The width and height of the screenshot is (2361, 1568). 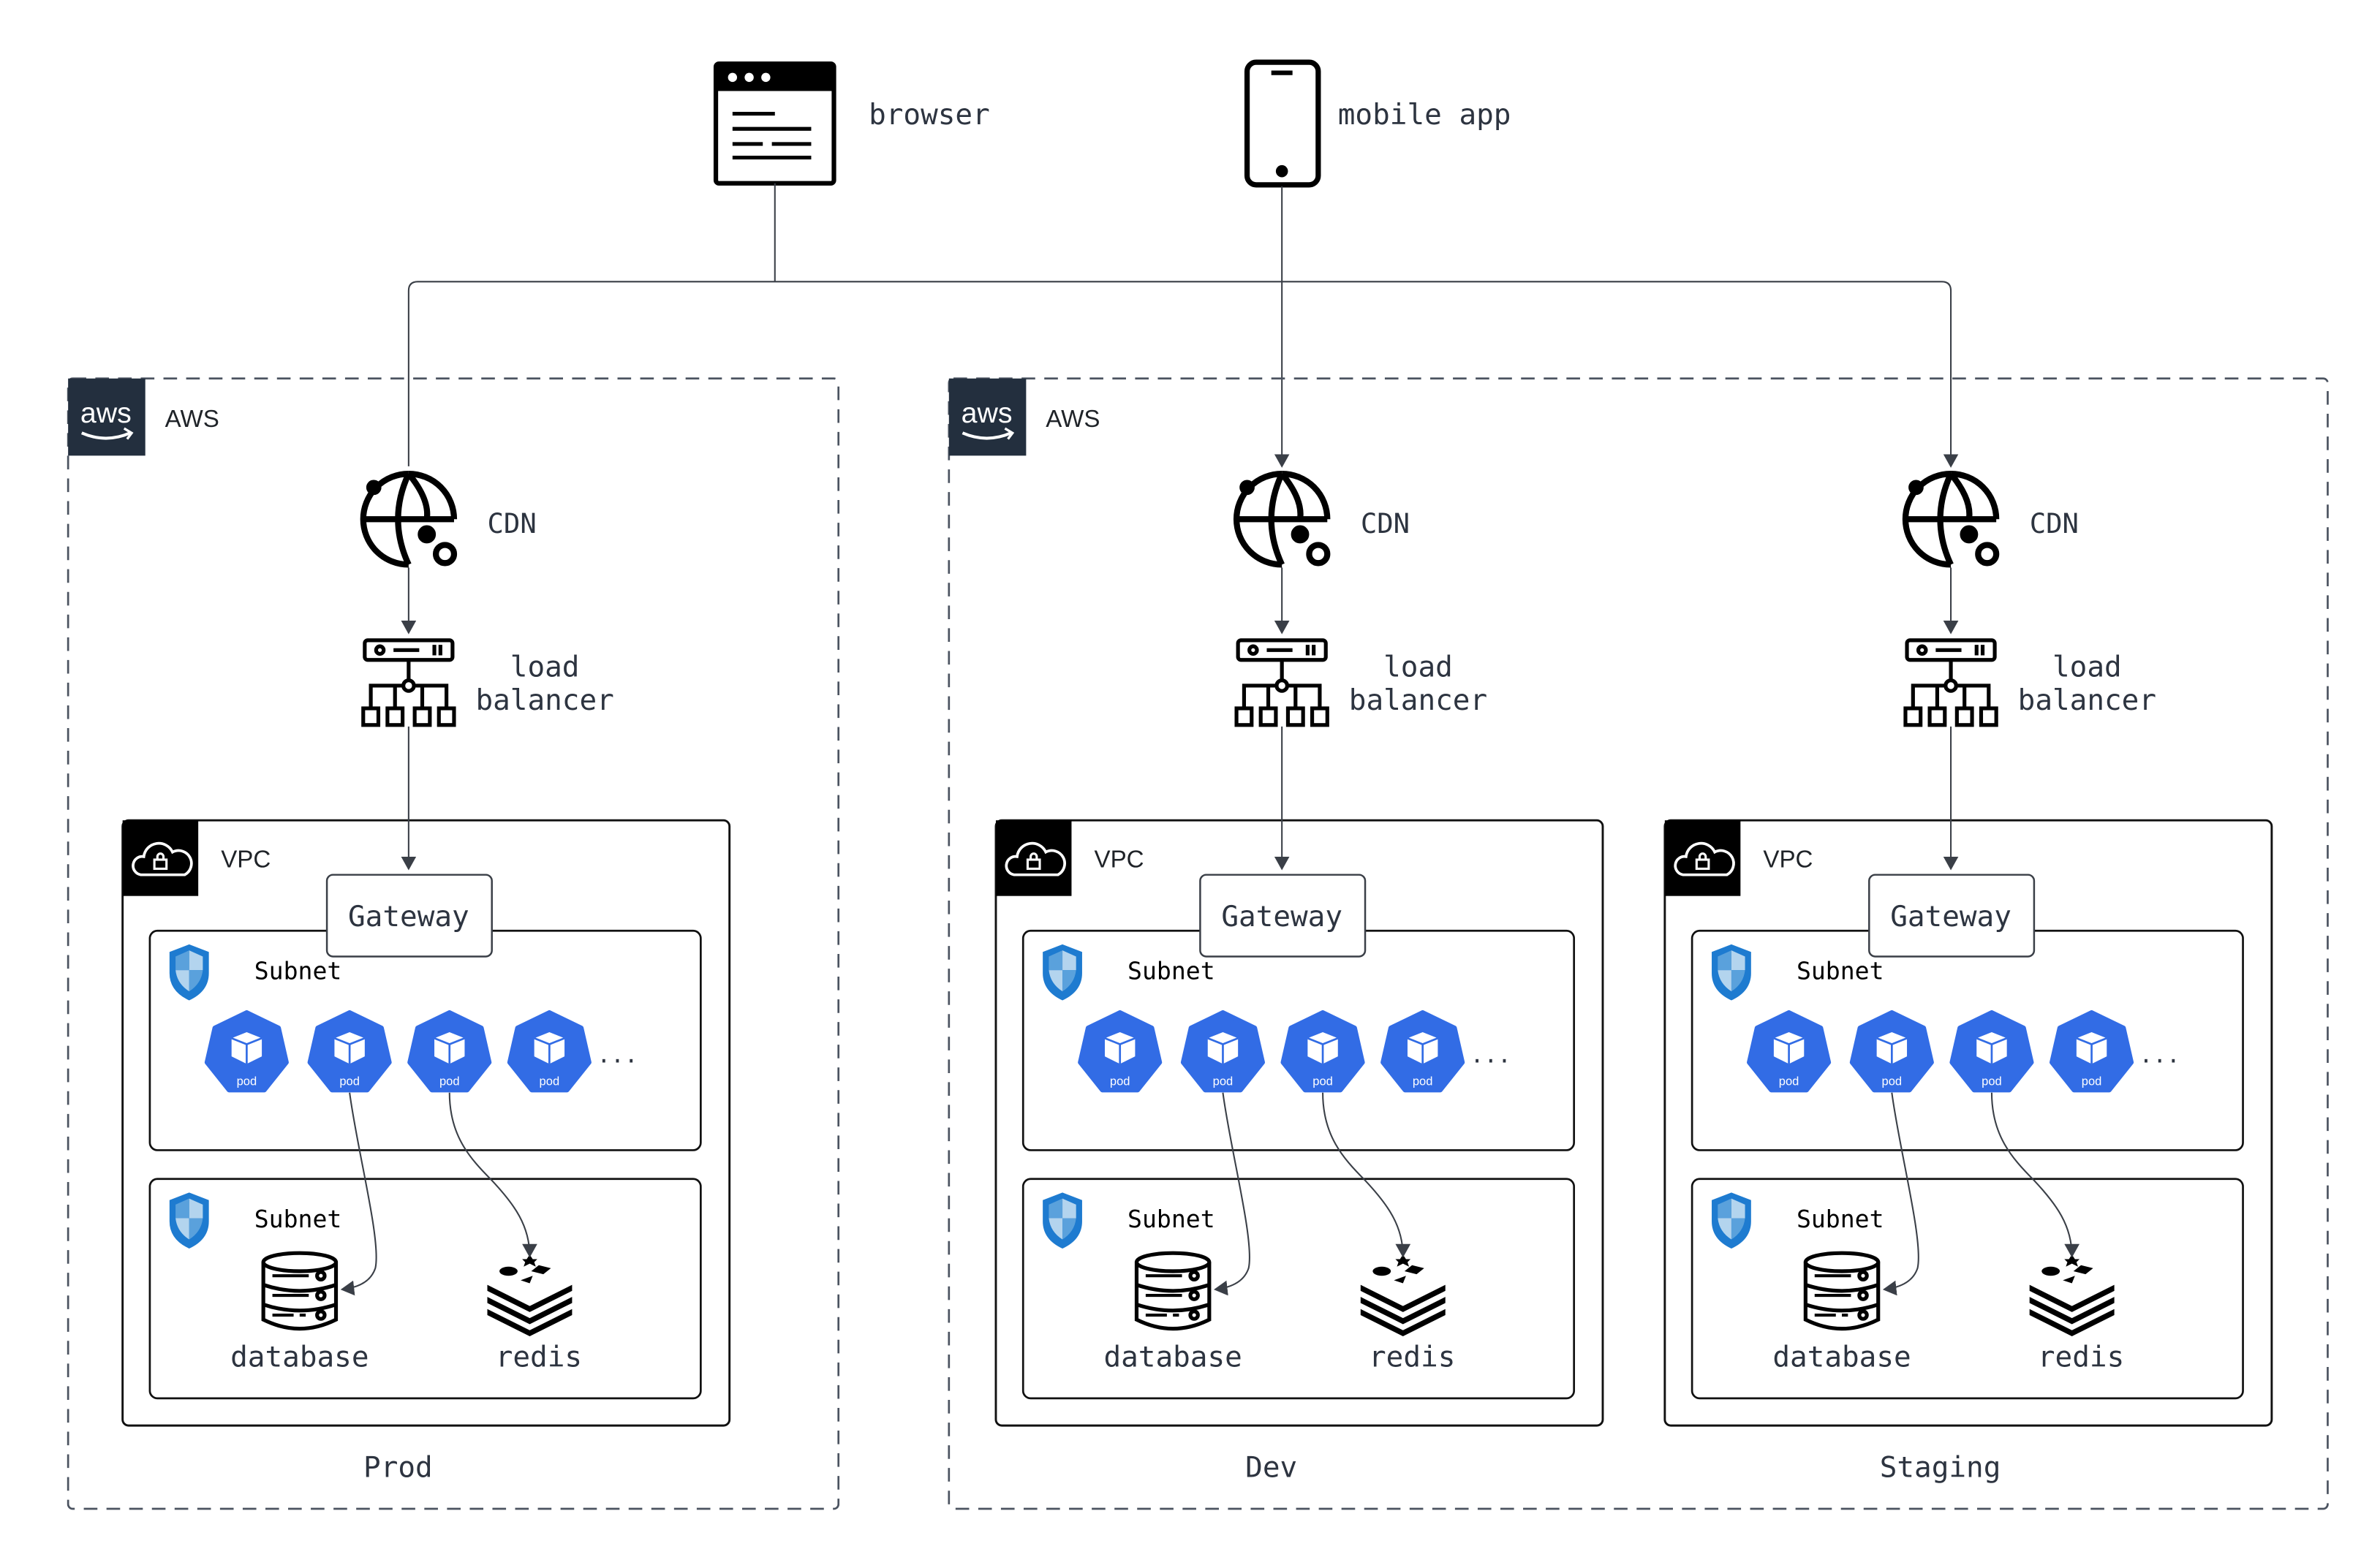 What do you see at coordinates (398, 1469) in the screenshot?
I see `environment-label: Prod` at bounding box center [398, 1469].